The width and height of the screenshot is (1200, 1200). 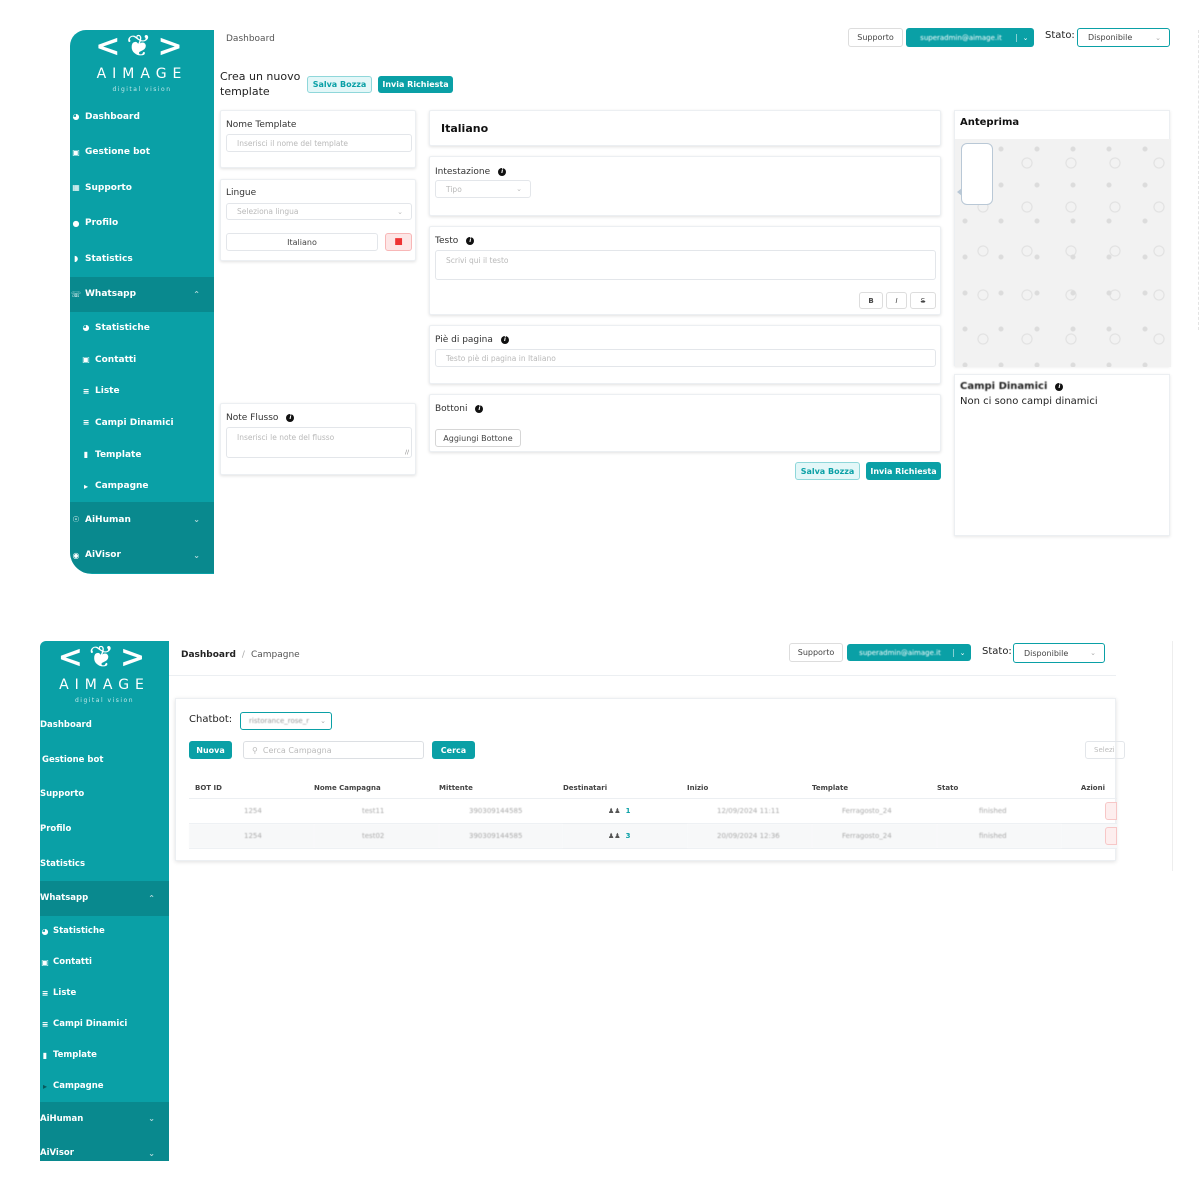 What do you see at coordinates (1089, 789) in the screenshot?
I see `column-azioni: Azioni` at bounding box center [1089, 789].